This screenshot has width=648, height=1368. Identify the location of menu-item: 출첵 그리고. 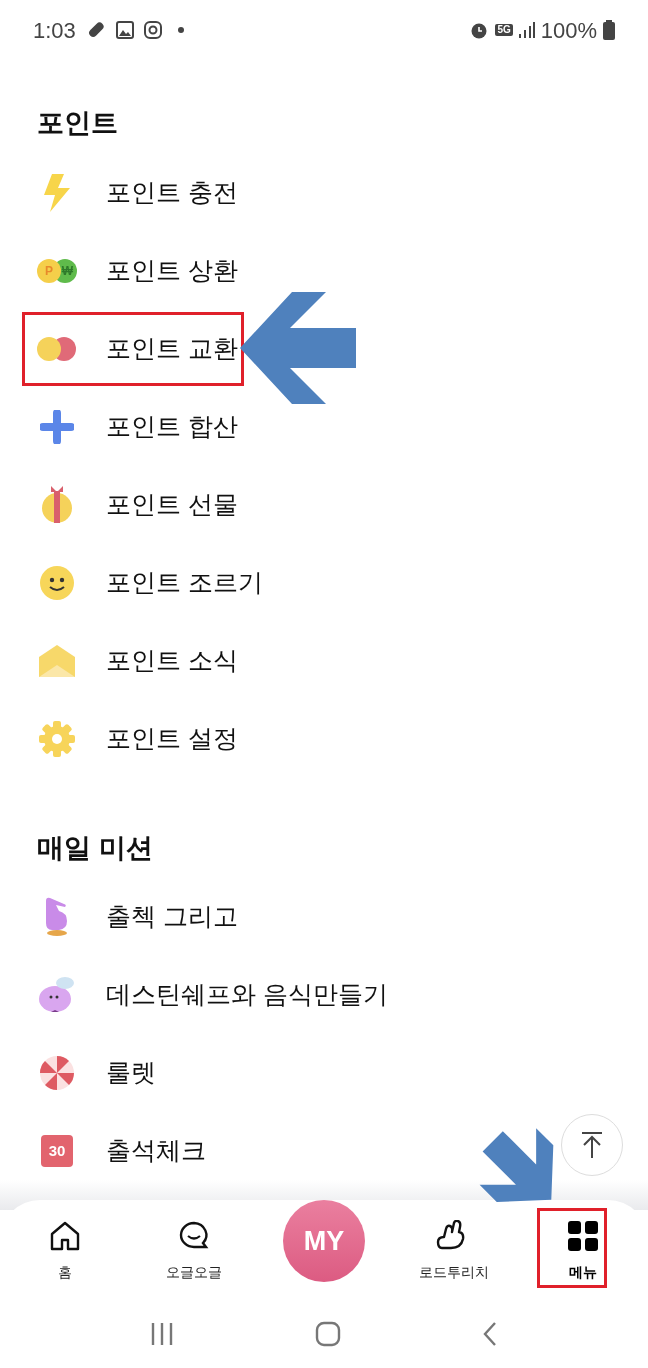
(124, 917).